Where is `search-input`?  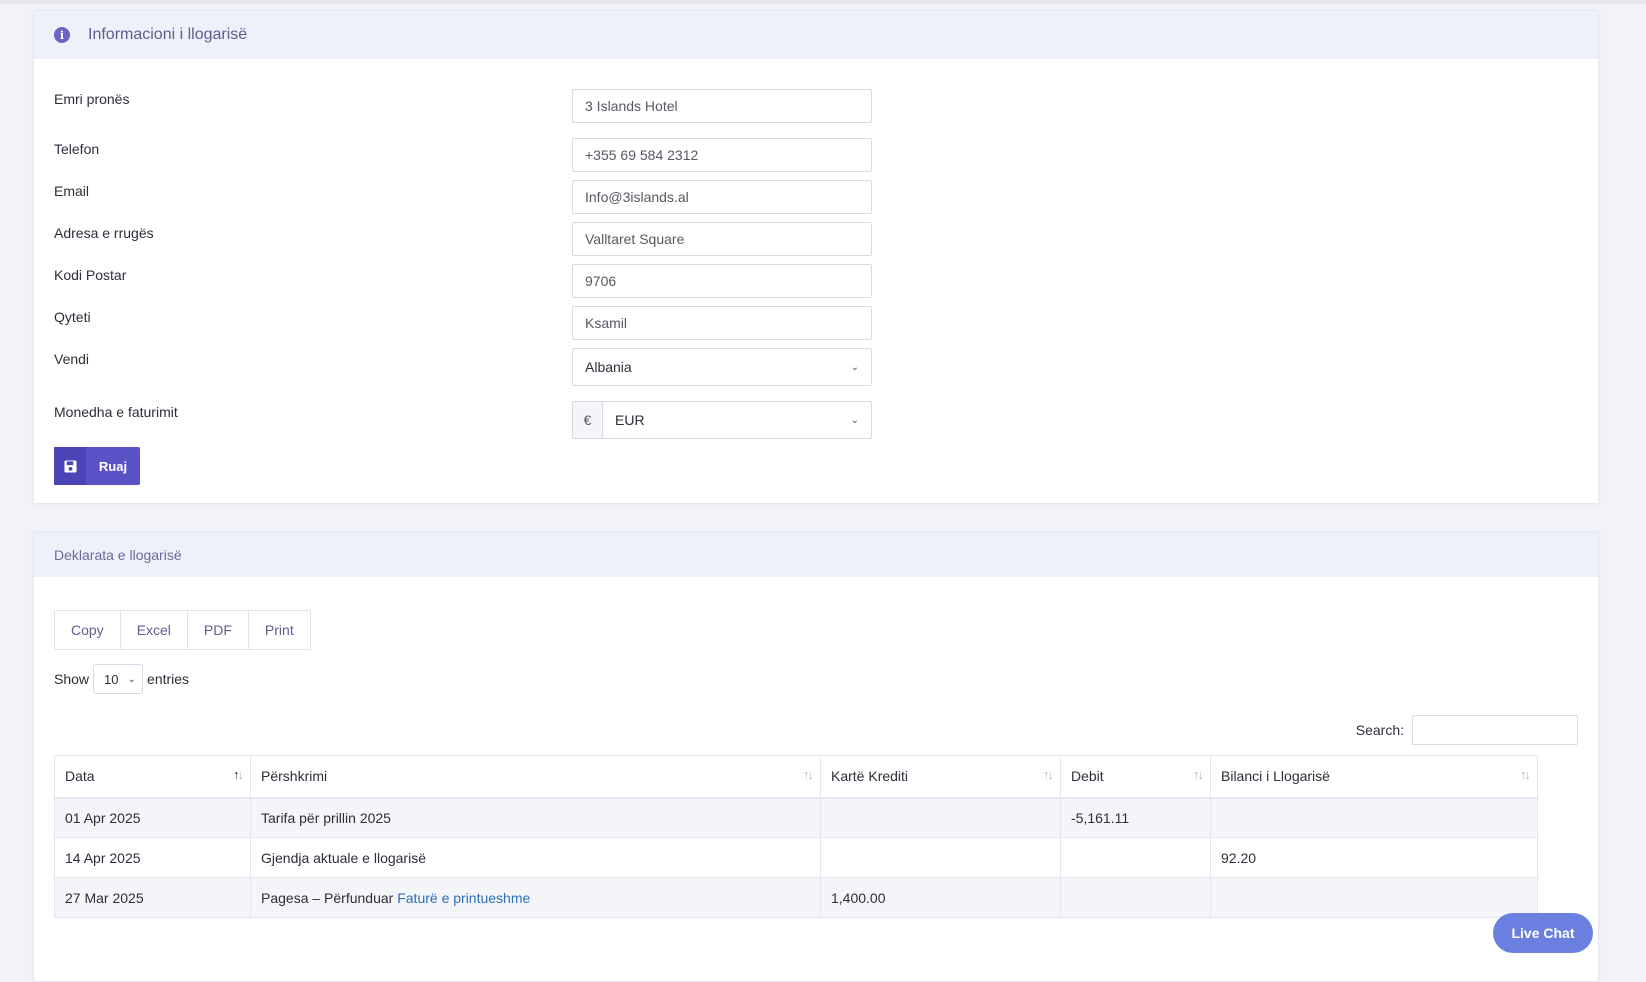 search-input is located at coordinates (1495, 730).